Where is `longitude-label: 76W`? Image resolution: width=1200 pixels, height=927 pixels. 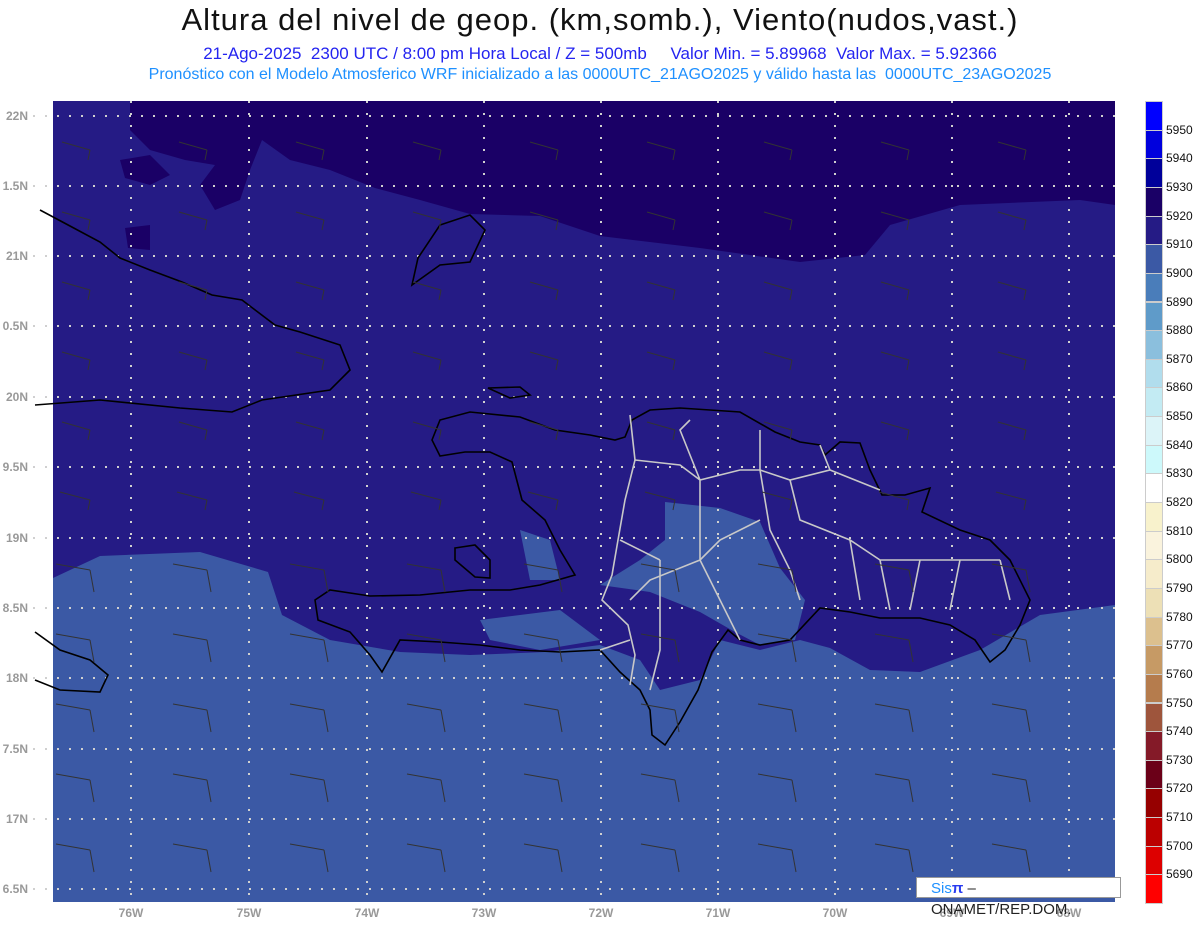
longitude-label: 76W is located at coordinates (131, 913).